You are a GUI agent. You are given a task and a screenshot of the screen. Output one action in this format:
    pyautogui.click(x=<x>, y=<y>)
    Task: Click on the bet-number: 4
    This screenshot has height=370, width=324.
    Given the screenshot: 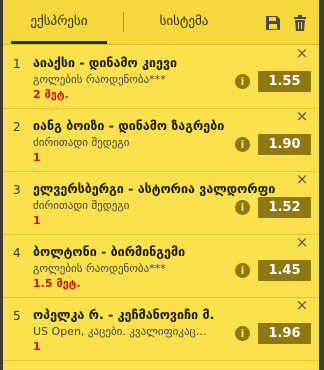 What is the action you would take?
    pyautogui.click(x=17, y=253)
    